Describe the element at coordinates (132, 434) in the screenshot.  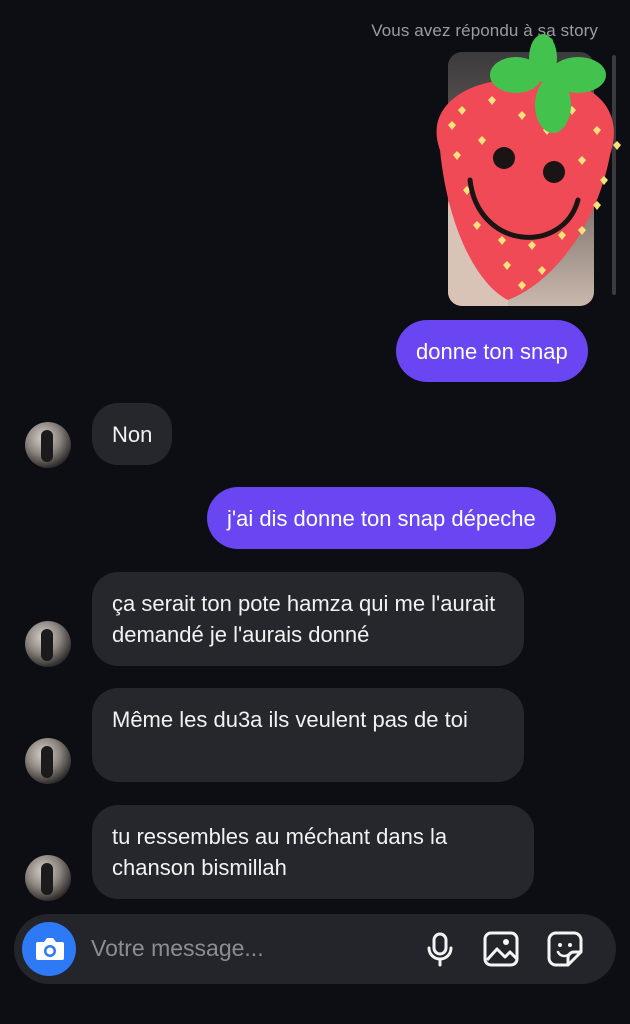
I see `message-bubble-incoming: Non` at that location.